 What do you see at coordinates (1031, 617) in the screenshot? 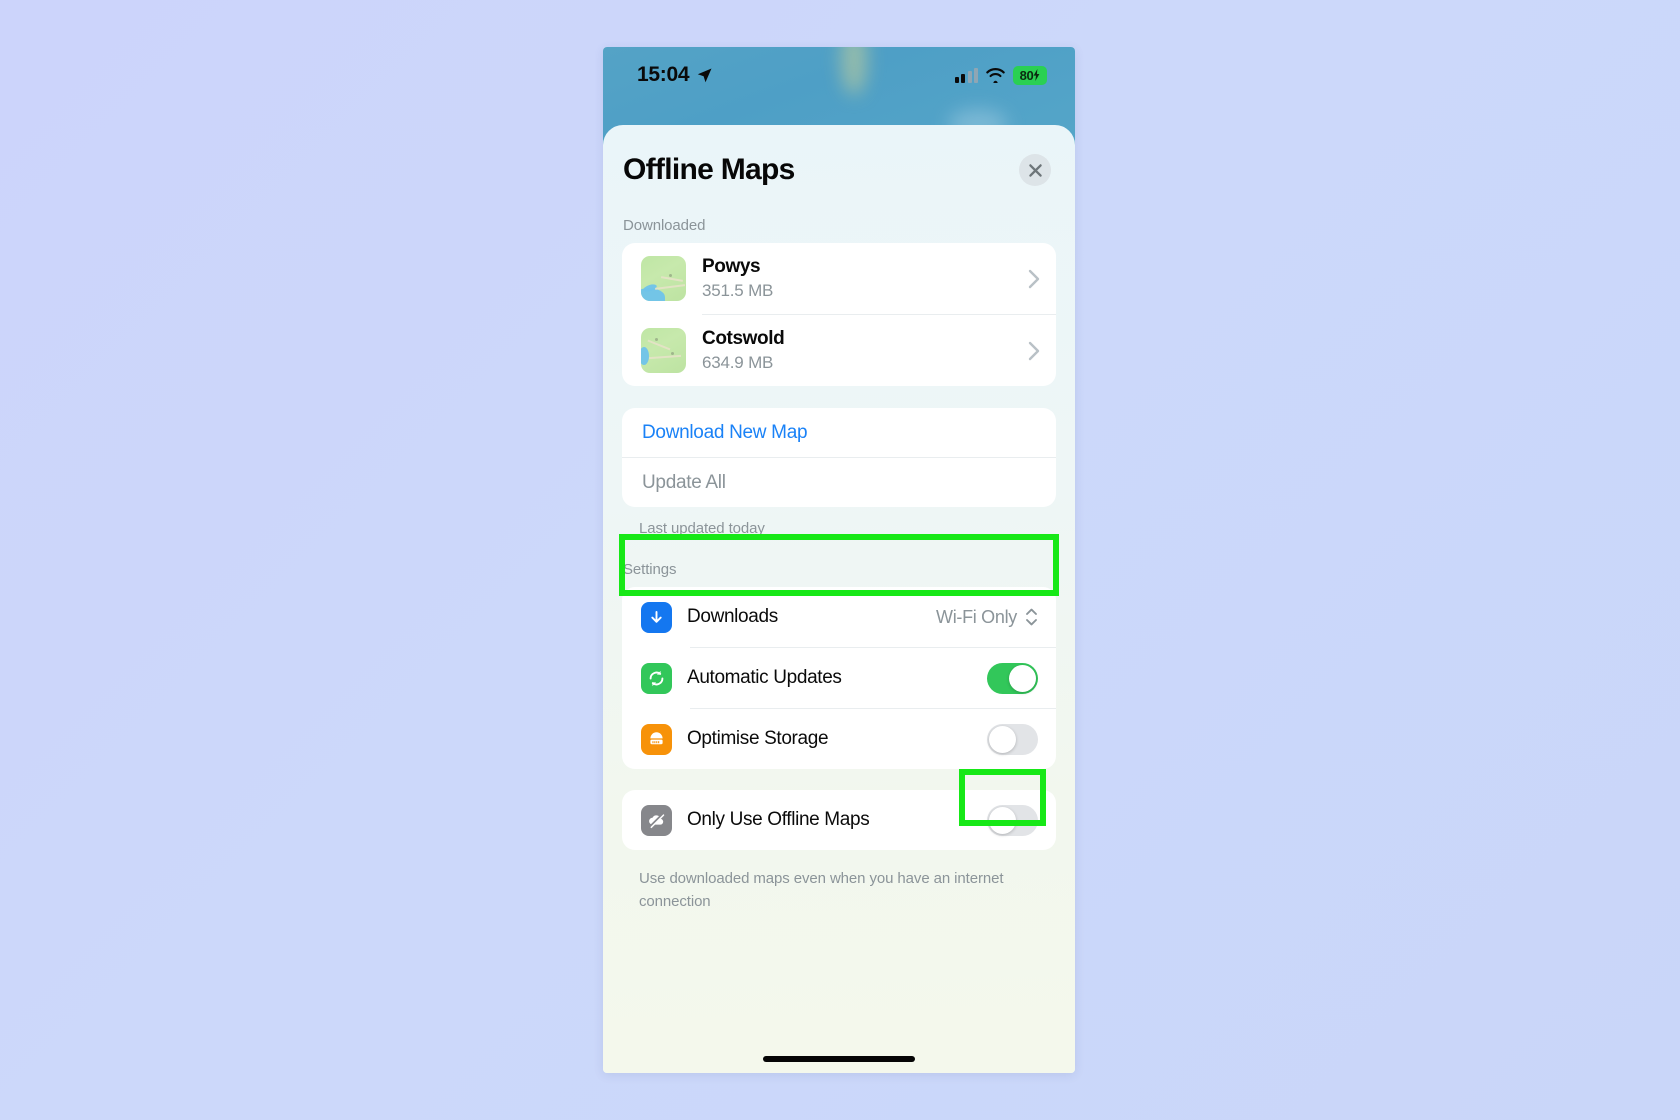
I see `stepper-chevrons-icon` at bounding box center [1031, 617].